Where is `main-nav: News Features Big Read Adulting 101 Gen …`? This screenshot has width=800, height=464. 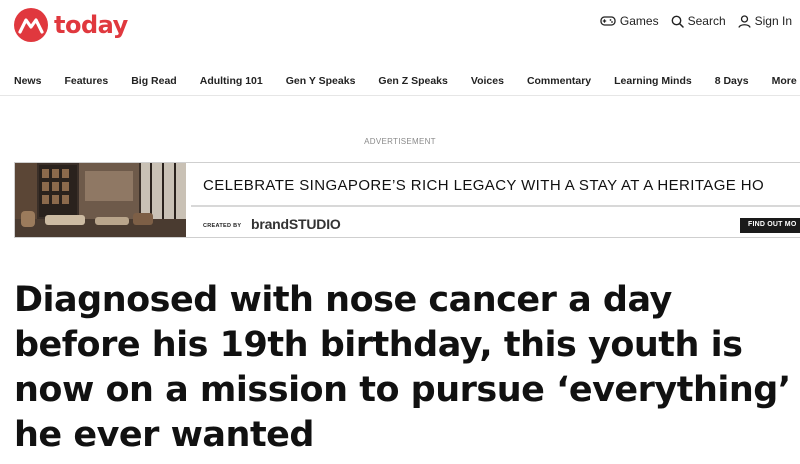 main-nav: News Features Big Read Adulting 101 Gen … is located at coordinates (400, 81).